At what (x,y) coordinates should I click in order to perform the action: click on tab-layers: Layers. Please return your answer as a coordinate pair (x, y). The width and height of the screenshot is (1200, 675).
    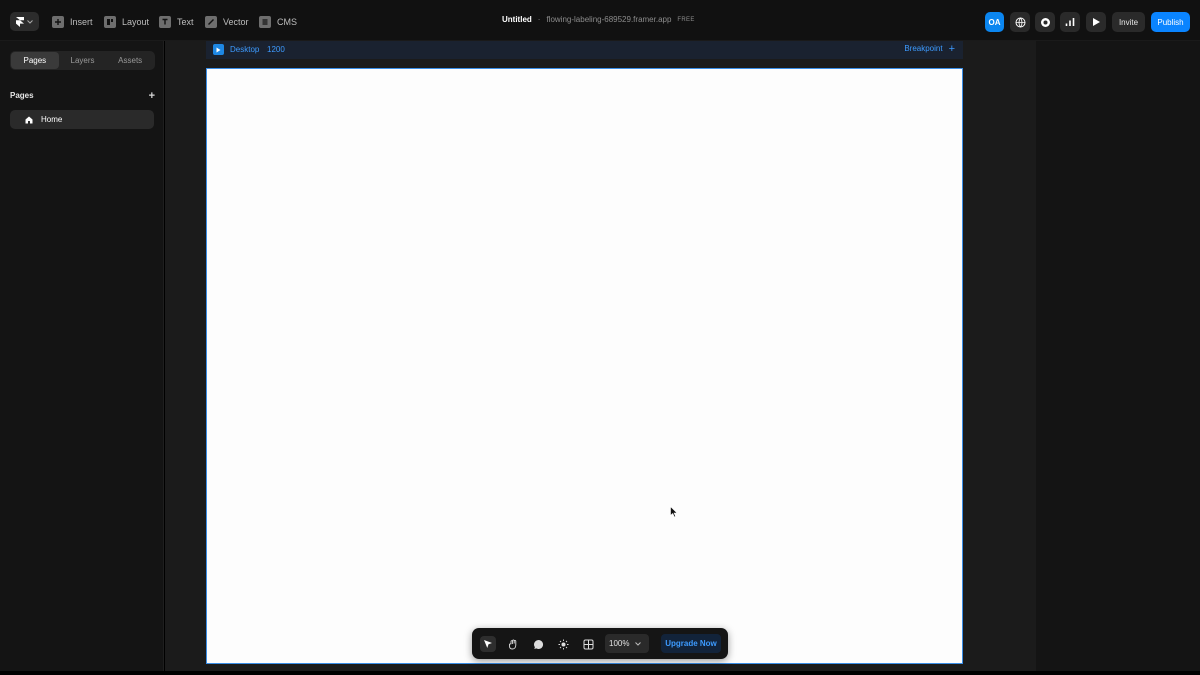
    Looking at the image, I should click on (83, 60).